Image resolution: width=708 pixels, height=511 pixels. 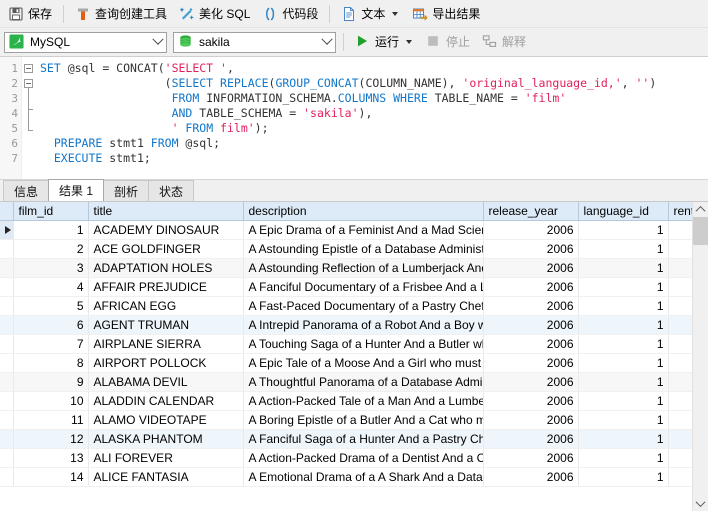 What do you see at coordinates (51, 420) in the screenshot?
I see `cell-film_id: 11` at bounding box center [51, 420].